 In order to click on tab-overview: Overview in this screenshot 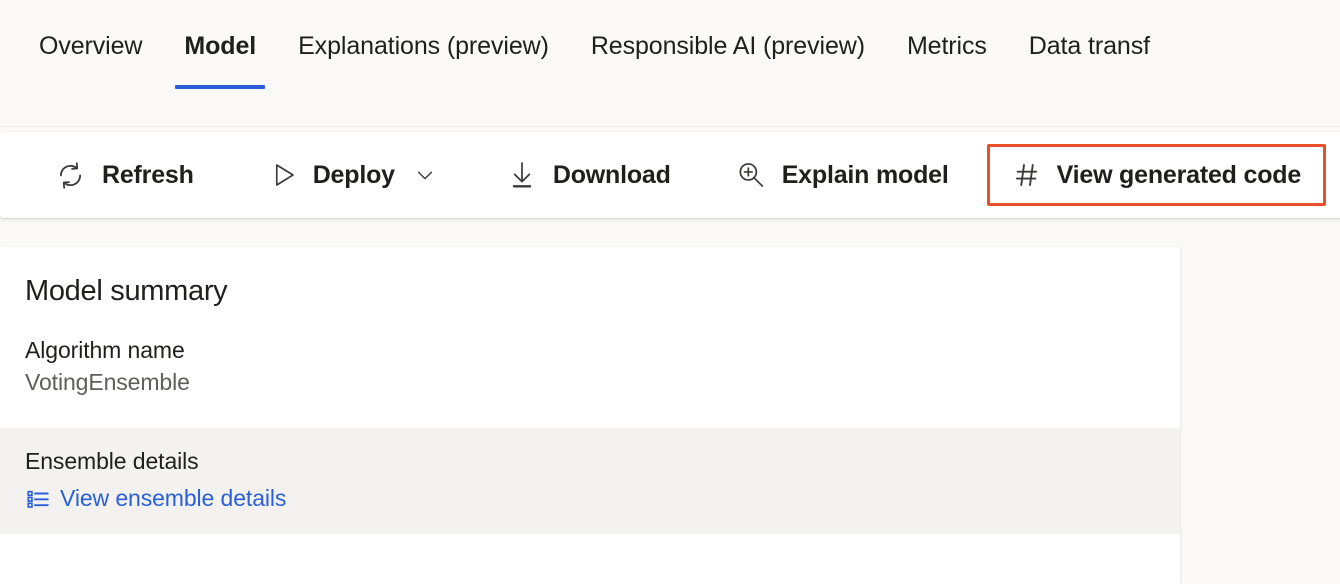, I will do `click(90, 46)`.